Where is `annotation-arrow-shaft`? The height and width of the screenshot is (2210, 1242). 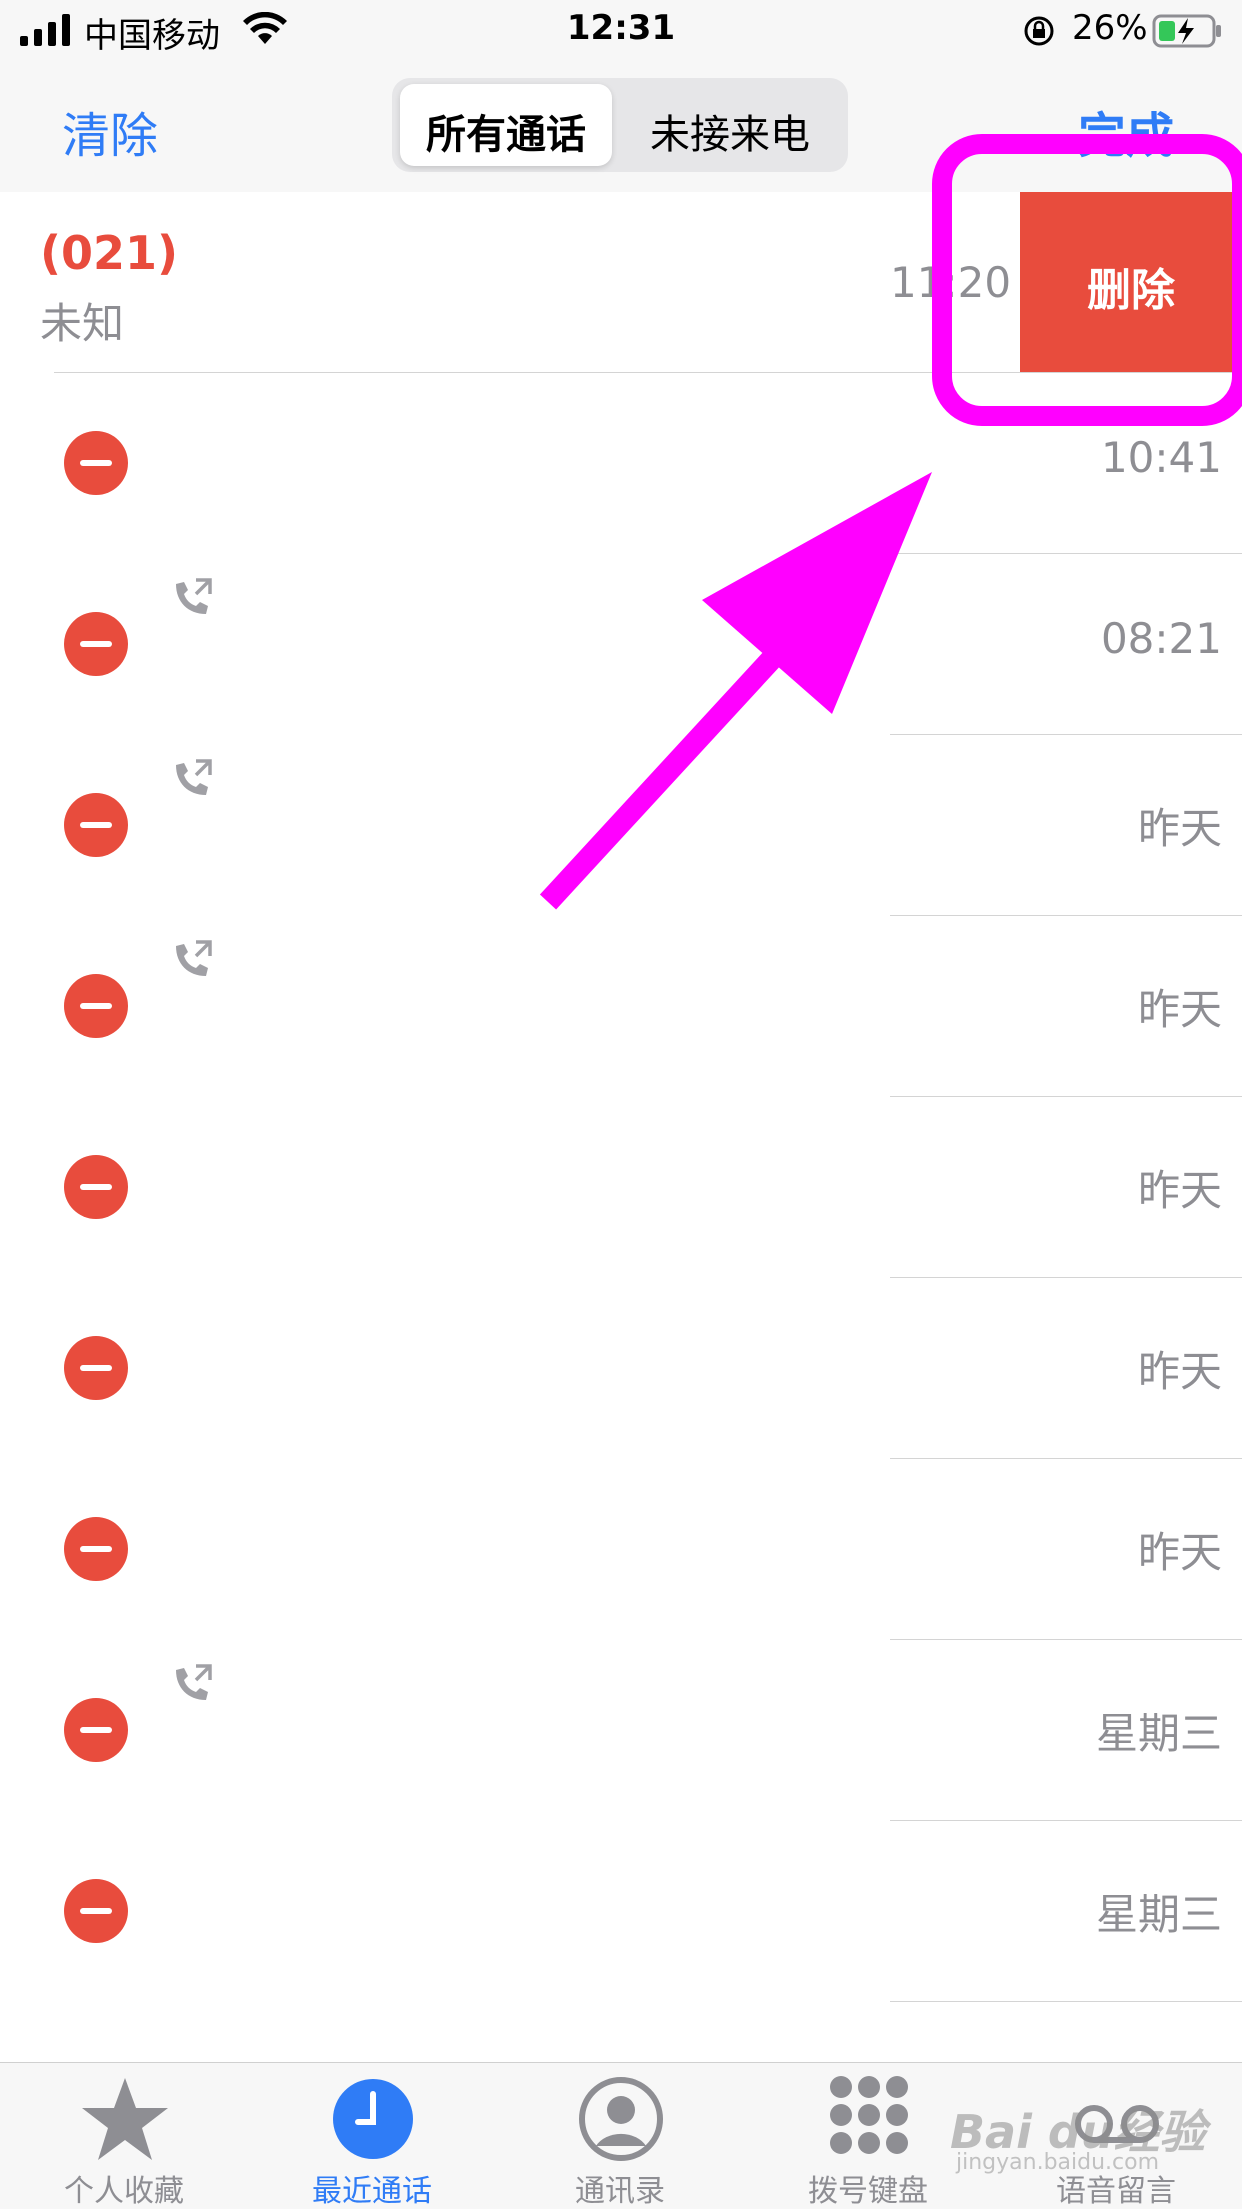 annotation-arrow-shaft is located at coordinates (664, 776).